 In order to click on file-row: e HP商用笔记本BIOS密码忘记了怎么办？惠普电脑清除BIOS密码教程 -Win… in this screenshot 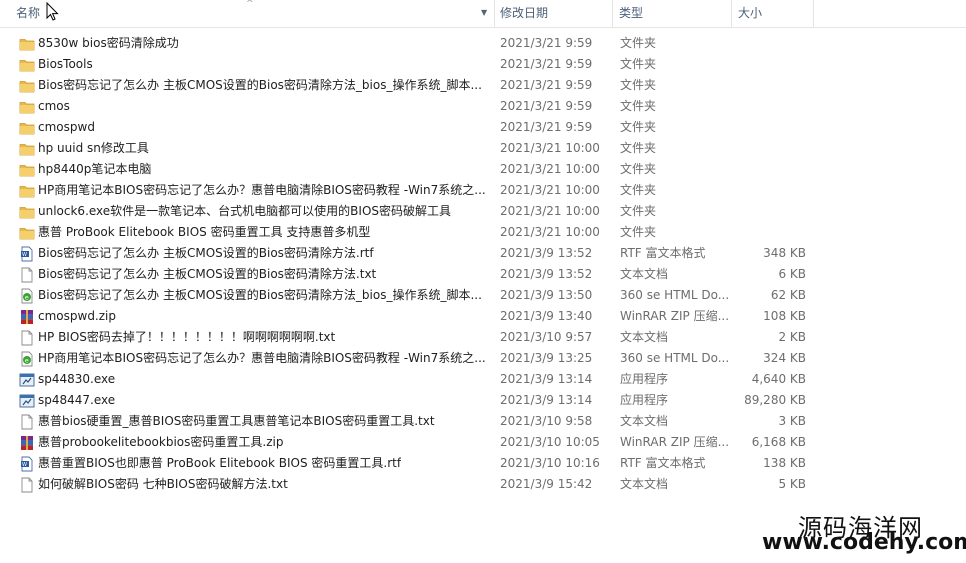, I will do `click(483, 358)`.